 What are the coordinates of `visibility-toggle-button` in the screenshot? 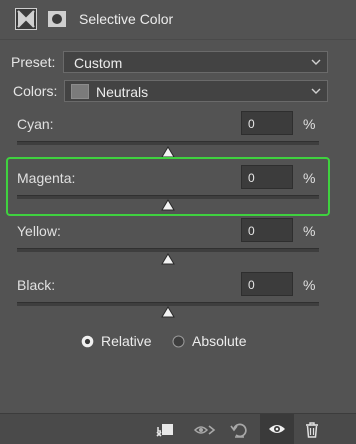 It's located at (277, 429).